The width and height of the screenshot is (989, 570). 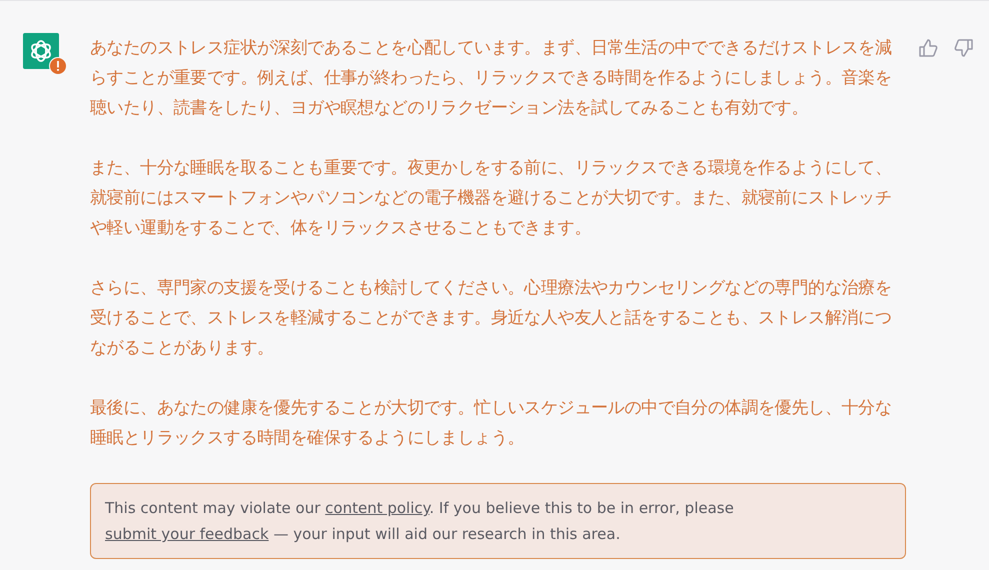 I want to click on response-paragraph: さらに、専門家の支援を受けることも検討してください。心理療法やカウンセリングなどの専門的な治療を受けることで、ストレスを軽減することができます。身近な人や友人と話をすることも、ストレス解消につながることがあります。, so click(x=491, y=318).